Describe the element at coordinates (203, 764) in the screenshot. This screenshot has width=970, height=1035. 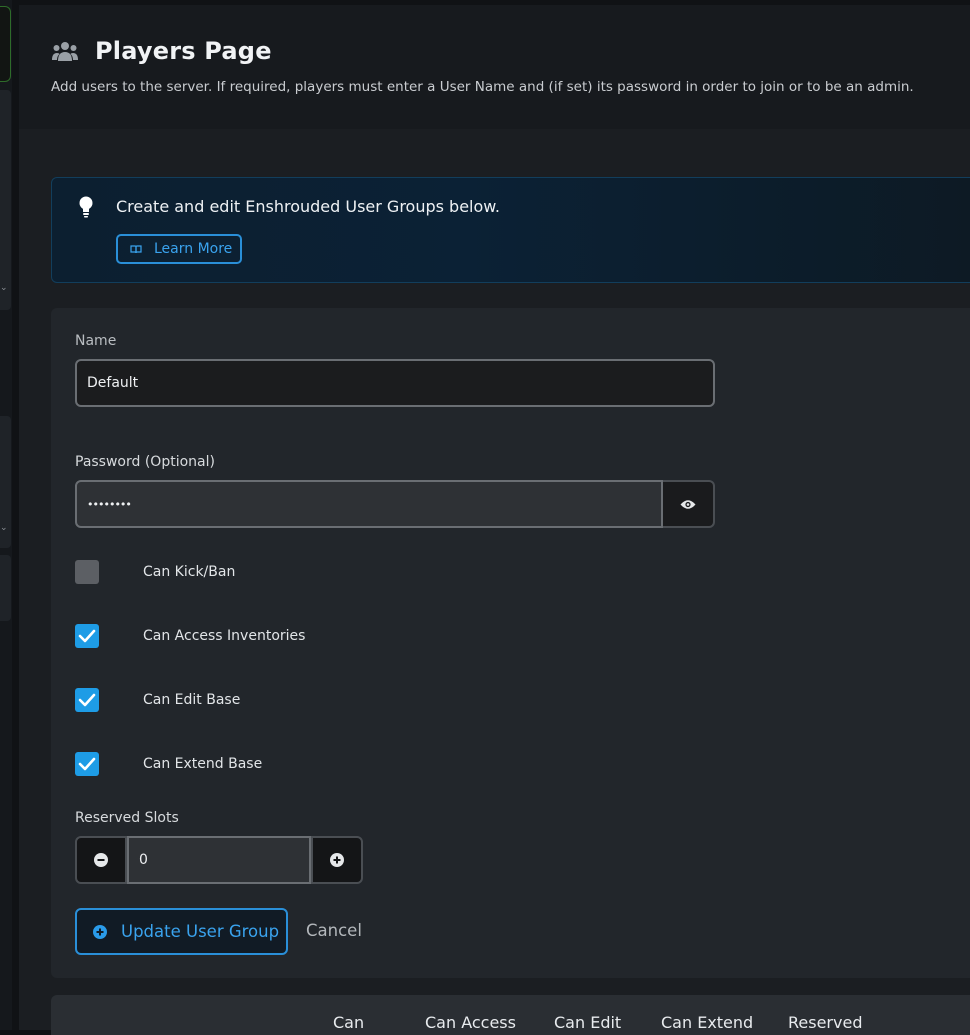
I see `can-extend-base-label: Can Extend Base` at that location.